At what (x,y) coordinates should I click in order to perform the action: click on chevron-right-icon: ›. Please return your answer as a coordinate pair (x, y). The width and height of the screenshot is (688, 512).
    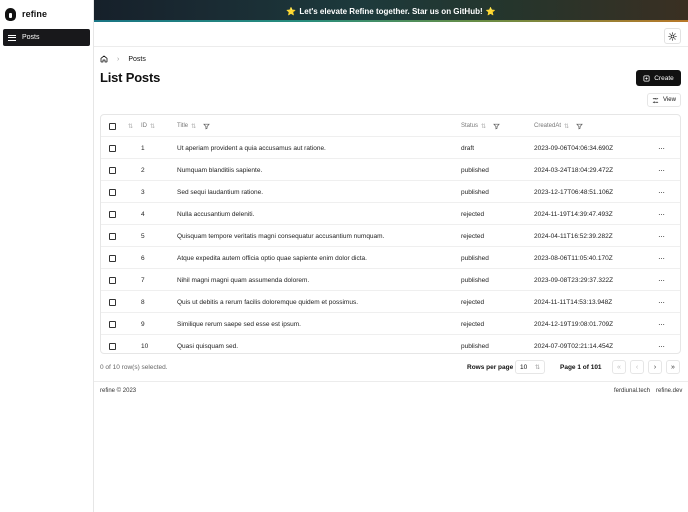
    Looking at the image, I should click on (118, 59).